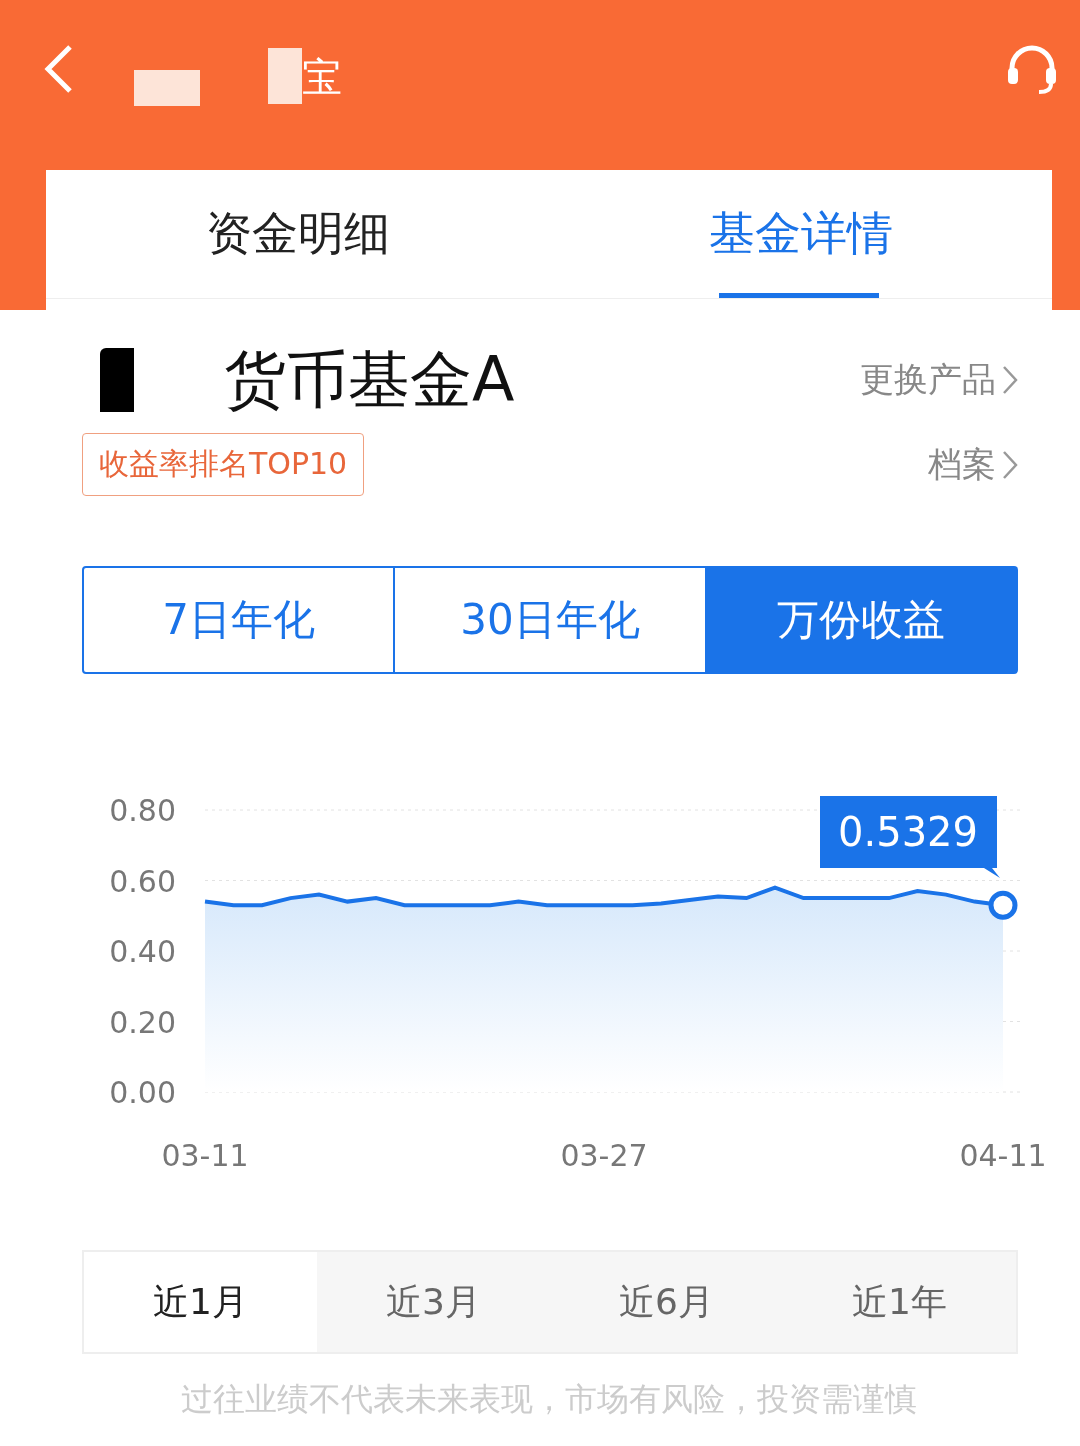 This screenshot has width=1080, height=1446. I want to click on back-icon, so click(59, 69).